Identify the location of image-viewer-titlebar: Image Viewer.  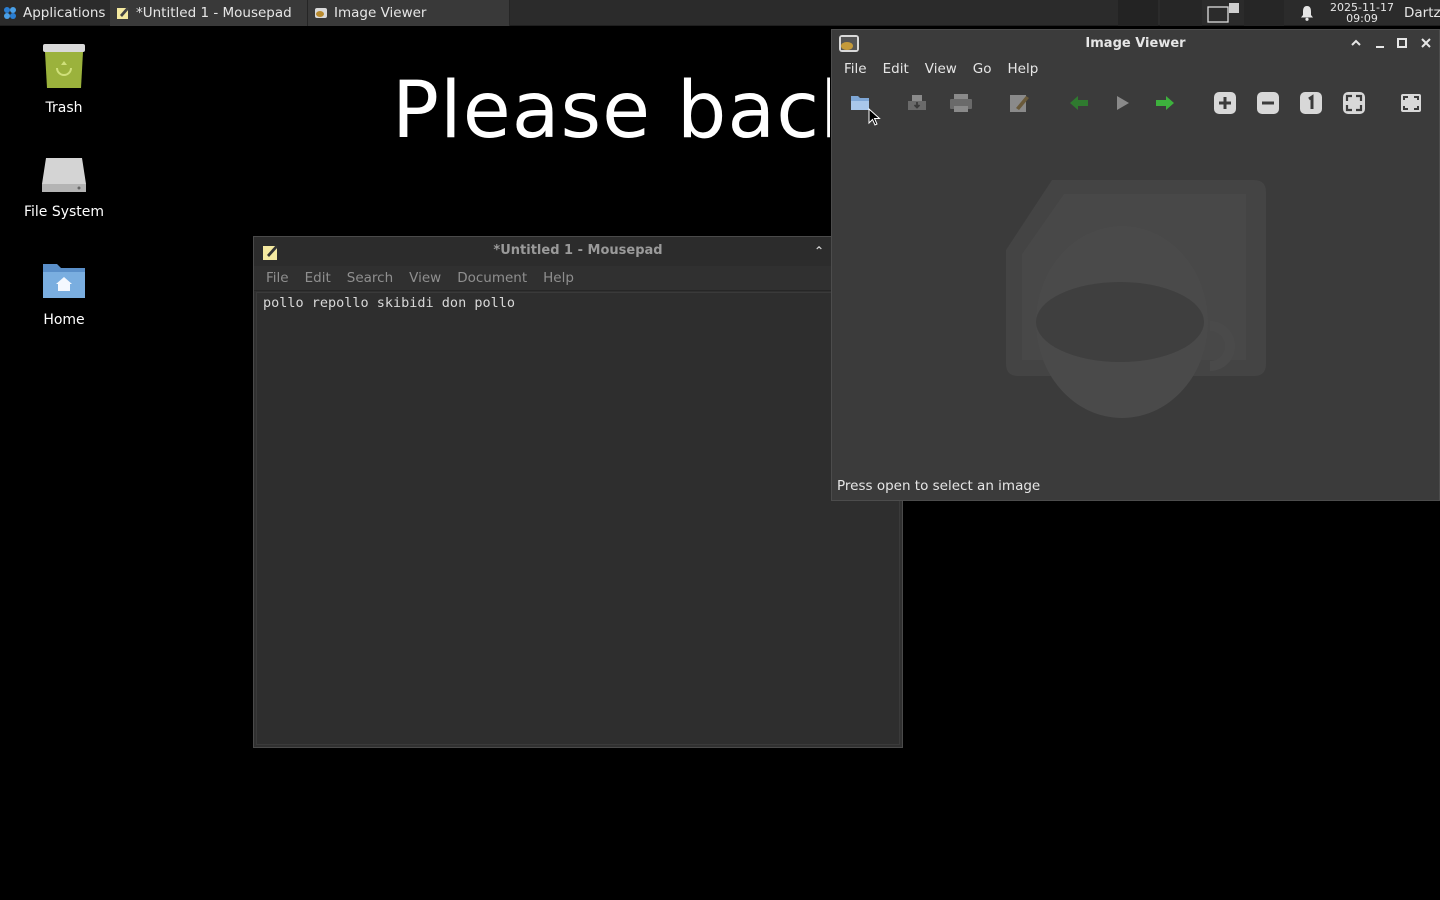
(1135, 43).